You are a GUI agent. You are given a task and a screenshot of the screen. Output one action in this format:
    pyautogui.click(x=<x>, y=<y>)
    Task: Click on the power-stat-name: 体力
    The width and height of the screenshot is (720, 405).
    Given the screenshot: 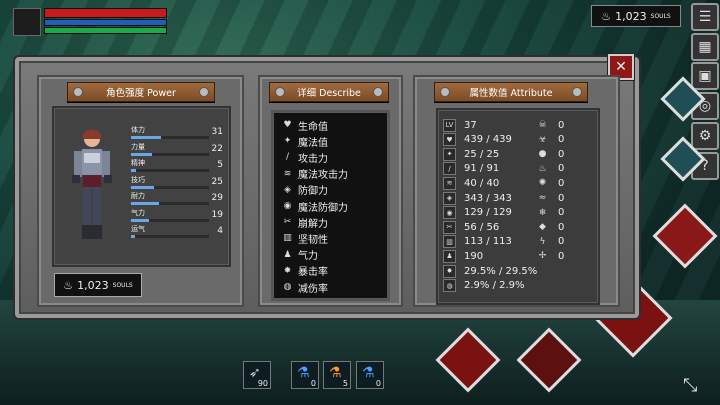 What is the action you would take?
    pyautogui.click(x=138, y=130)
    